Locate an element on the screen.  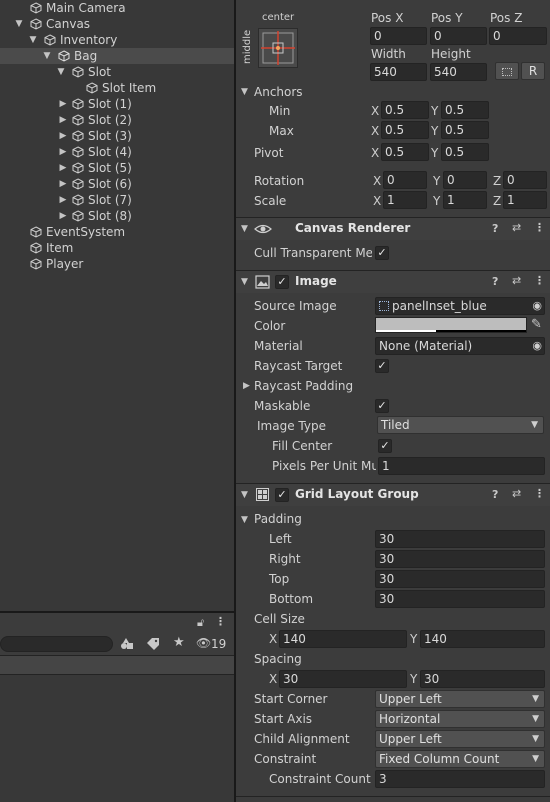
anchor-max-y-field: 0.5 is located at coordinates (465, 130).